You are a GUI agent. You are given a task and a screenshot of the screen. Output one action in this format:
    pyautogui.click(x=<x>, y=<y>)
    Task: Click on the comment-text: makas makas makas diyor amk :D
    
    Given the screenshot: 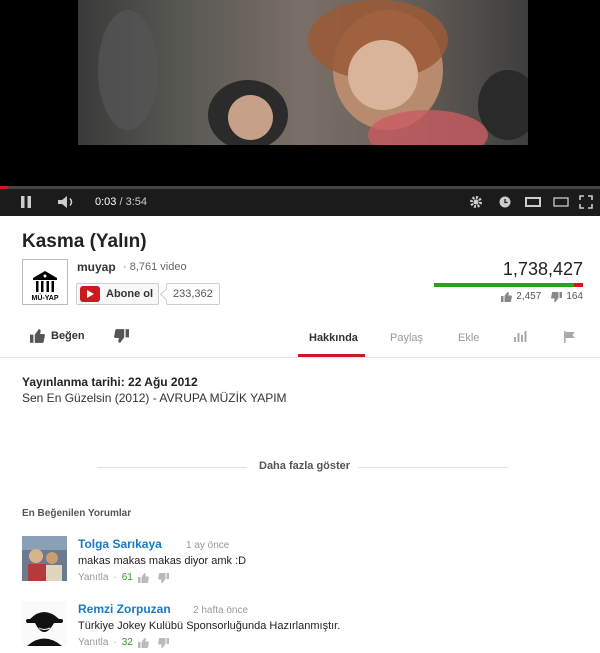 What is the action you would take?
    pyautogui.click(x=162, y=561)
    